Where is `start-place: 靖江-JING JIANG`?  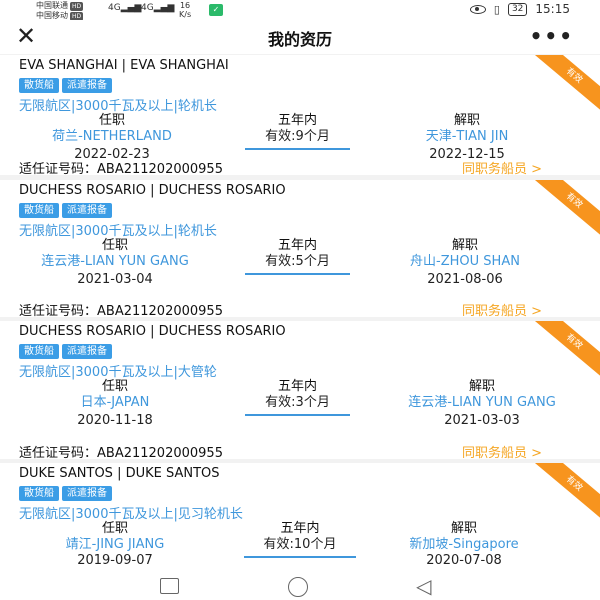
start-place: 靖江-JING JIANG is located at coordinates (115, 544).